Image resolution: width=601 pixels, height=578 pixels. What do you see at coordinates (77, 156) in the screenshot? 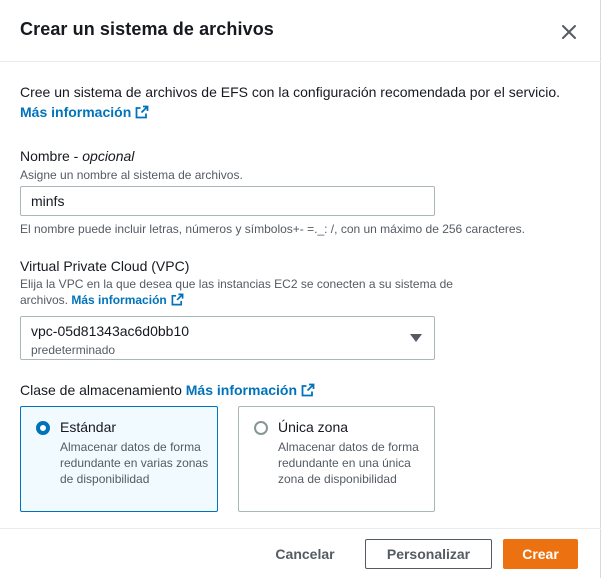
I see `name-label: Nombre - opcional` at bounding box center [77, 156].